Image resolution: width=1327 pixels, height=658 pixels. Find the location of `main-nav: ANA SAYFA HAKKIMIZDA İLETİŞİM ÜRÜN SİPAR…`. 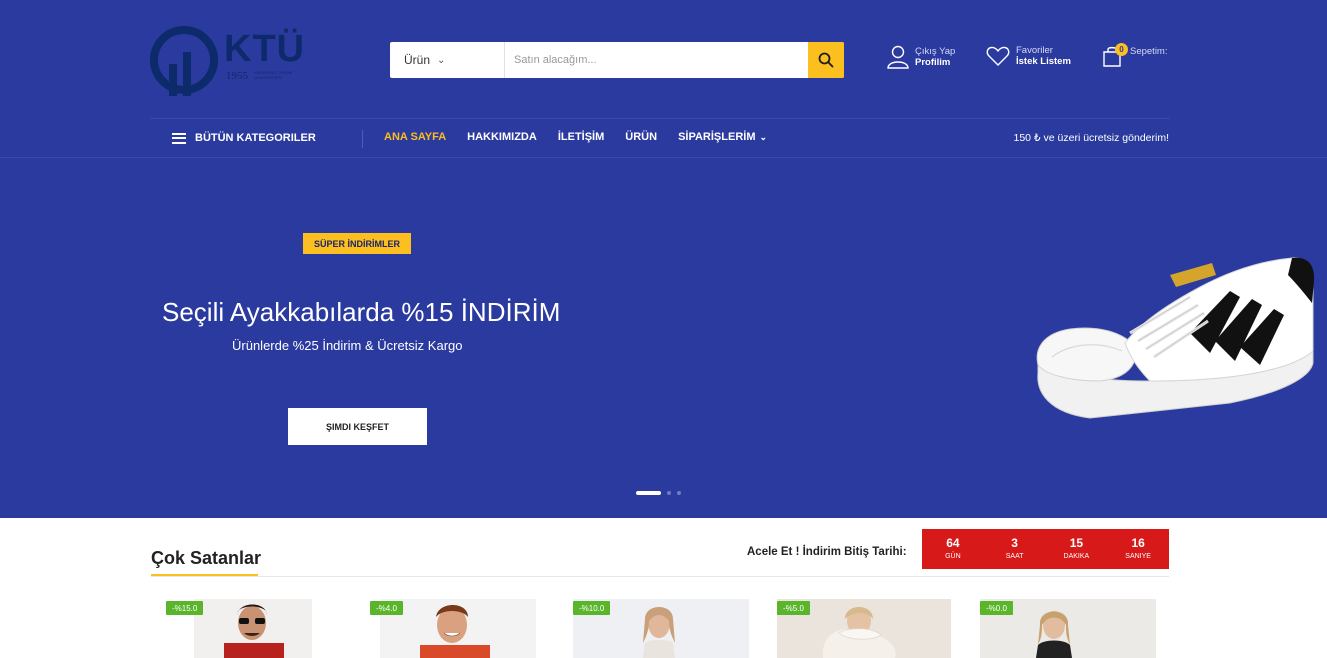

main-nav: ANA SAYFA HAKKIMIZDA İLETİŞİM ÜRÜN SİPAR… is located at coordinates (586, 137).